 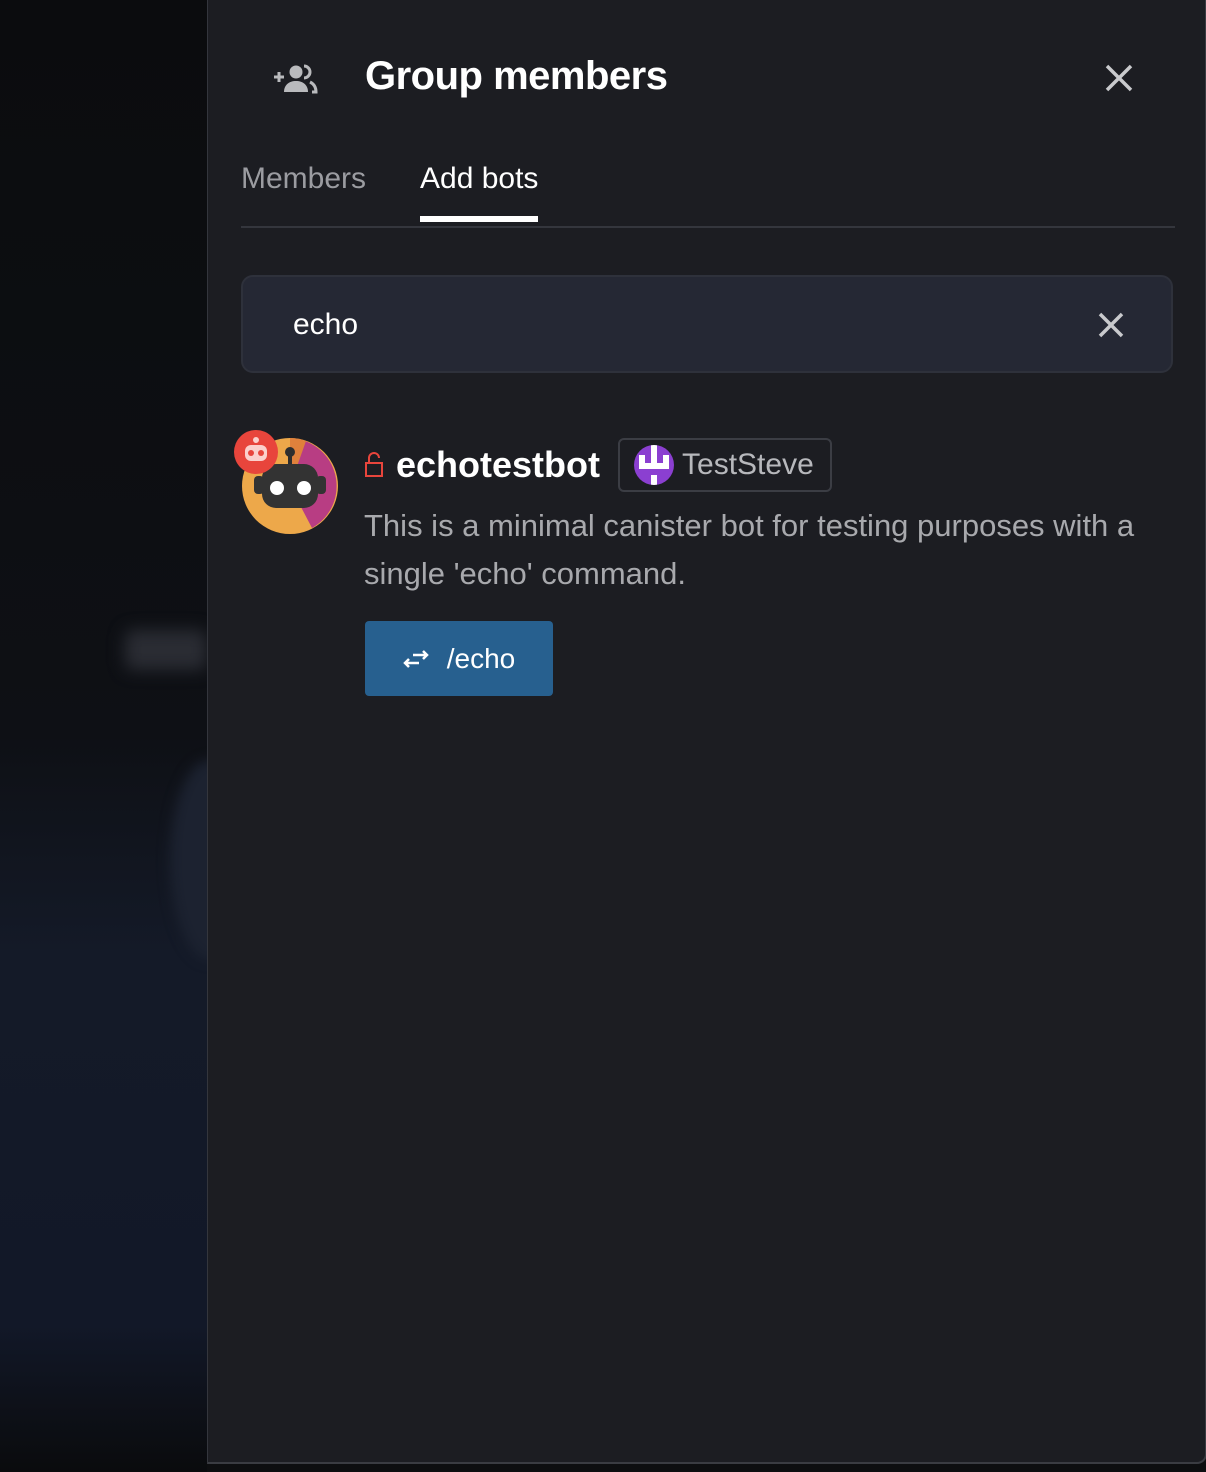 I want to click on owner-name: TestSteve, so click(x=748, y=464).